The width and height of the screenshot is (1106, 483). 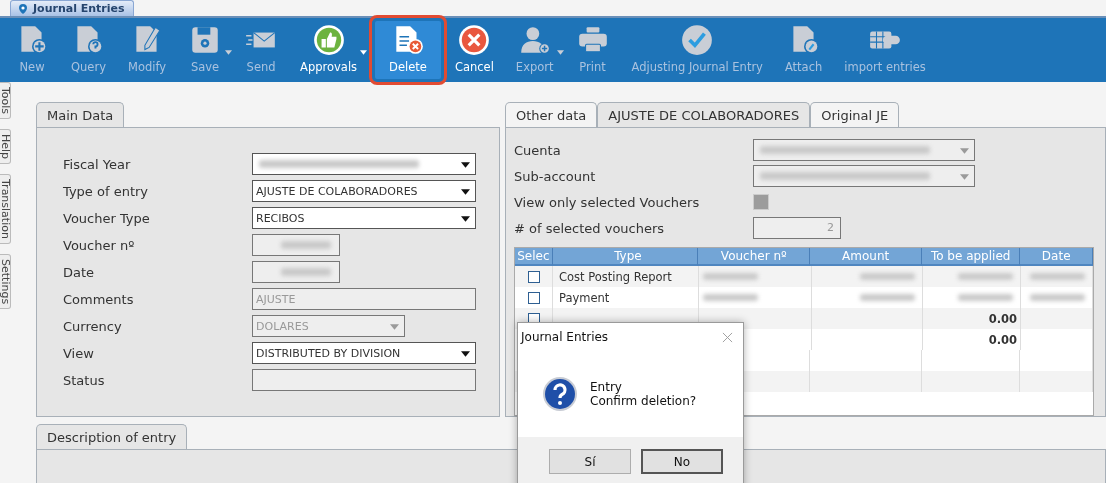 I want to click on dropdown-field: AJUSTE DE COLABORADORES, so click(x=364, y=191).